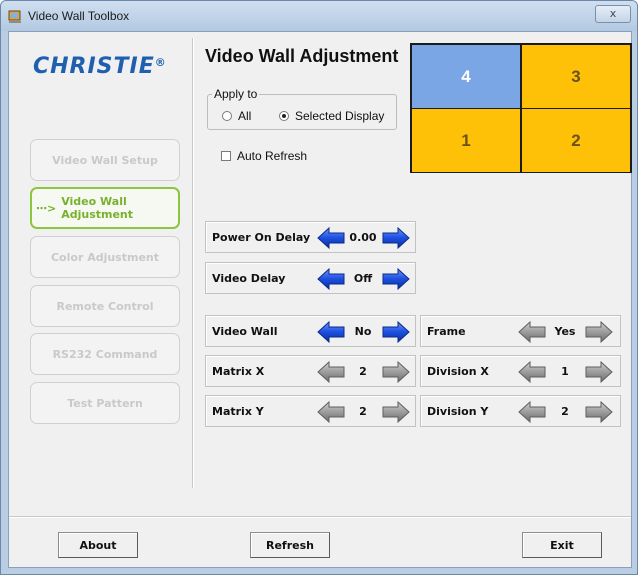 This screenshot has width=638, height=575. What do you see at coordinates (363, 371) in the screenshot?
I see `matrix-x-value: 2` at bounding box center [363, 371].